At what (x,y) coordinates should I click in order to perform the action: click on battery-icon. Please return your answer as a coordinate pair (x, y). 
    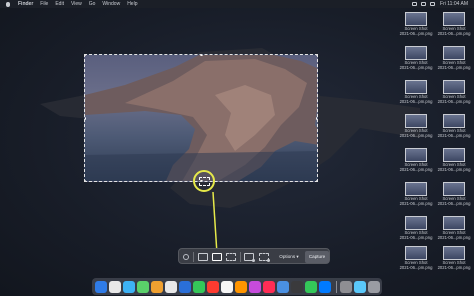
    Looking at the image, I should click on (415, 4).